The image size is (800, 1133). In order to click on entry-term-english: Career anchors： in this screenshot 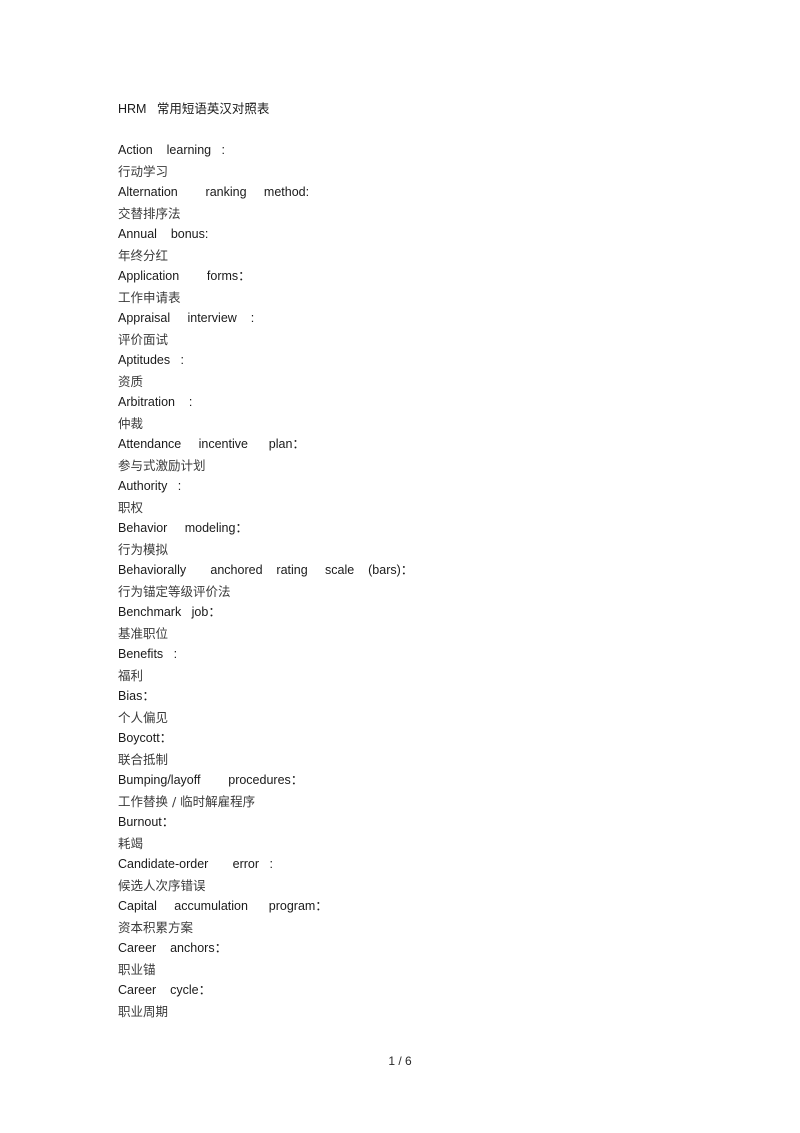, I will do `click(173, 948)`.